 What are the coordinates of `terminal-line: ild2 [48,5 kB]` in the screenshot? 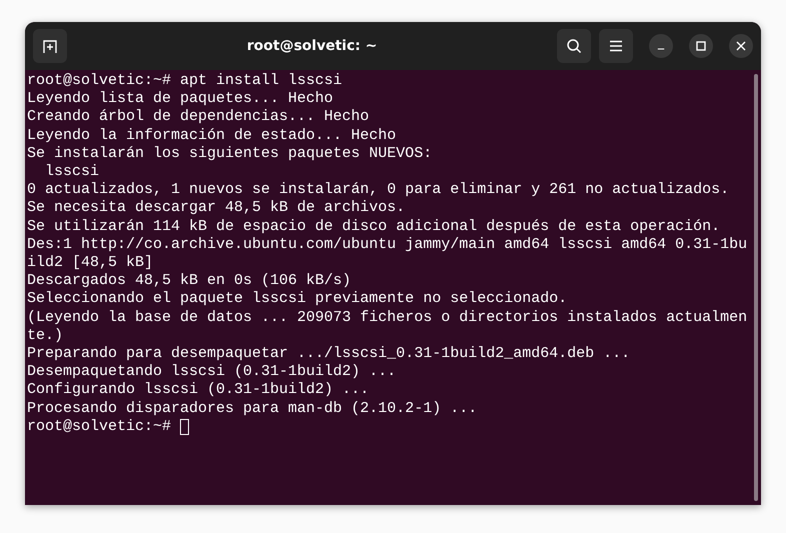 It's located at (90, 263).